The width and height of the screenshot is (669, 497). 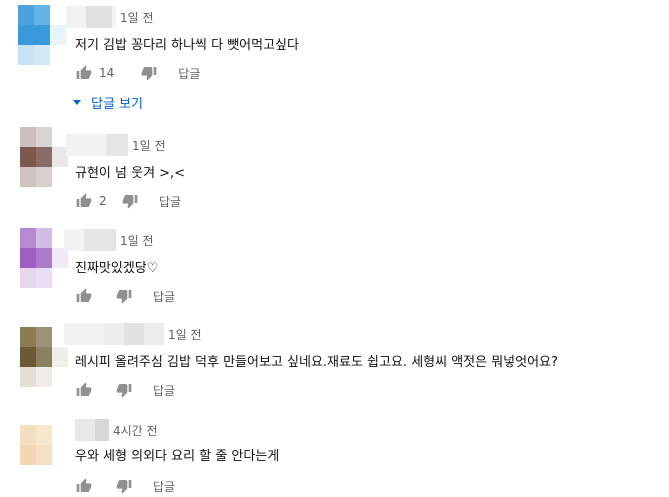 What do you see at coordinates (107, 73) in the screenshot?
I see `like-count: 14` at bounding box center [107, 73].